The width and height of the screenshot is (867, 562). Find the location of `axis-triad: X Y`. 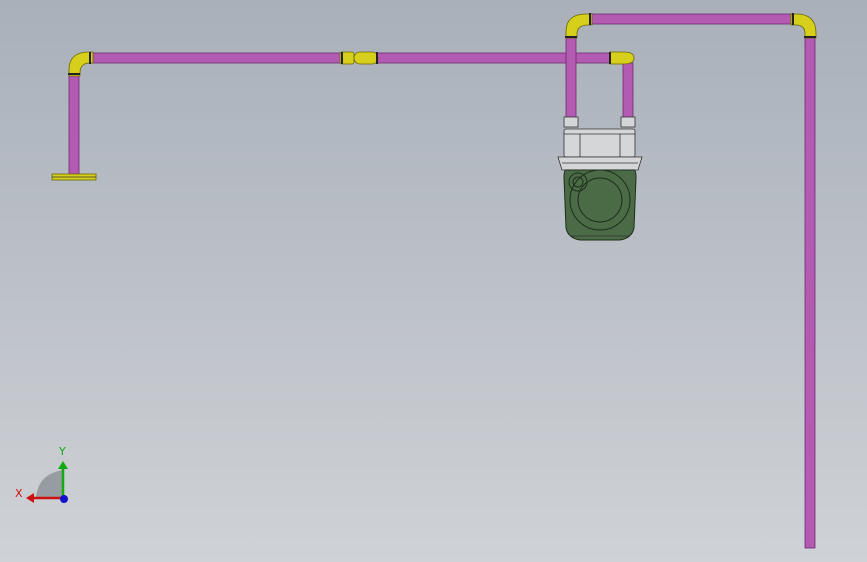

axis-triad: X Y is located at coordinates (41, 474).